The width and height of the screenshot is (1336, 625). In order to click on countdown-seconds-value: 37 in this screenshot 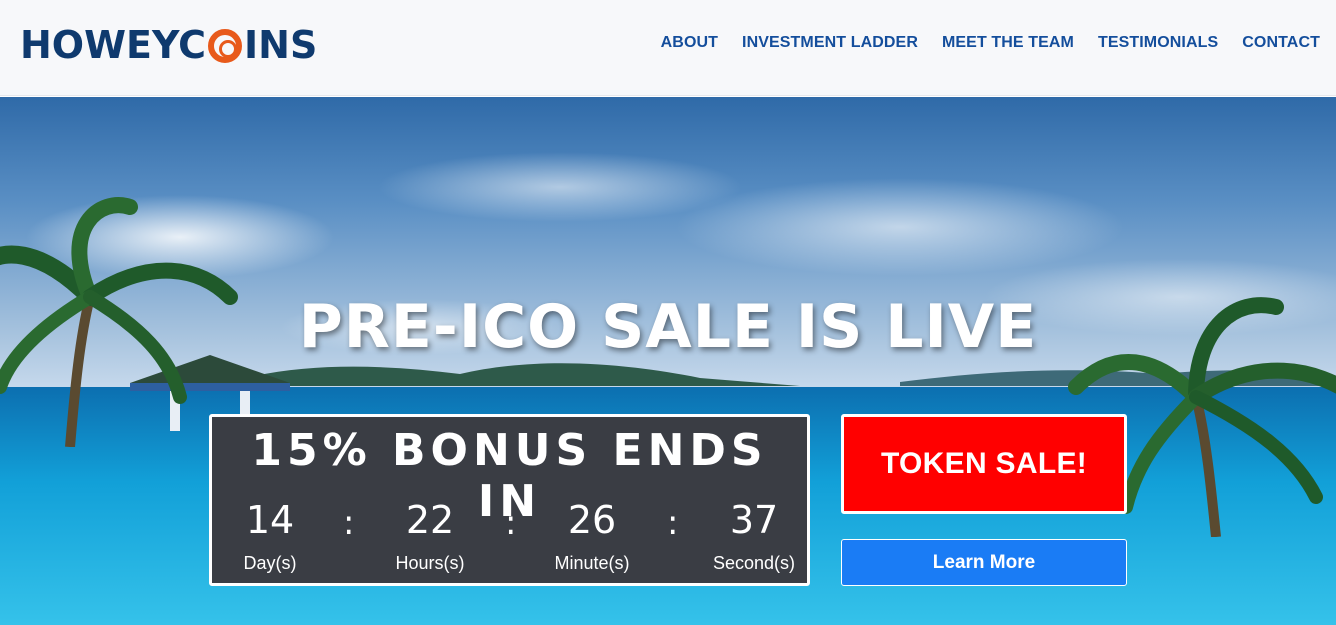, I will do `click(754, 520)`.